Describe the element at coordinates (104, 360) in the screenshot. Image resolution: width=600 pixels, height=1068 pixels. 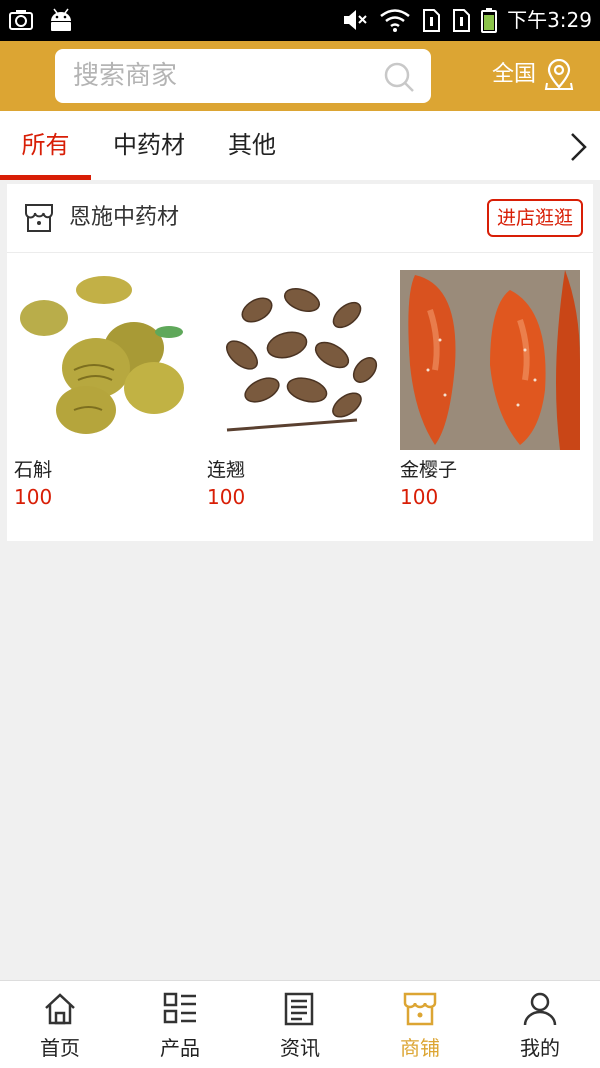
I see `dendrobium-image` at that location.